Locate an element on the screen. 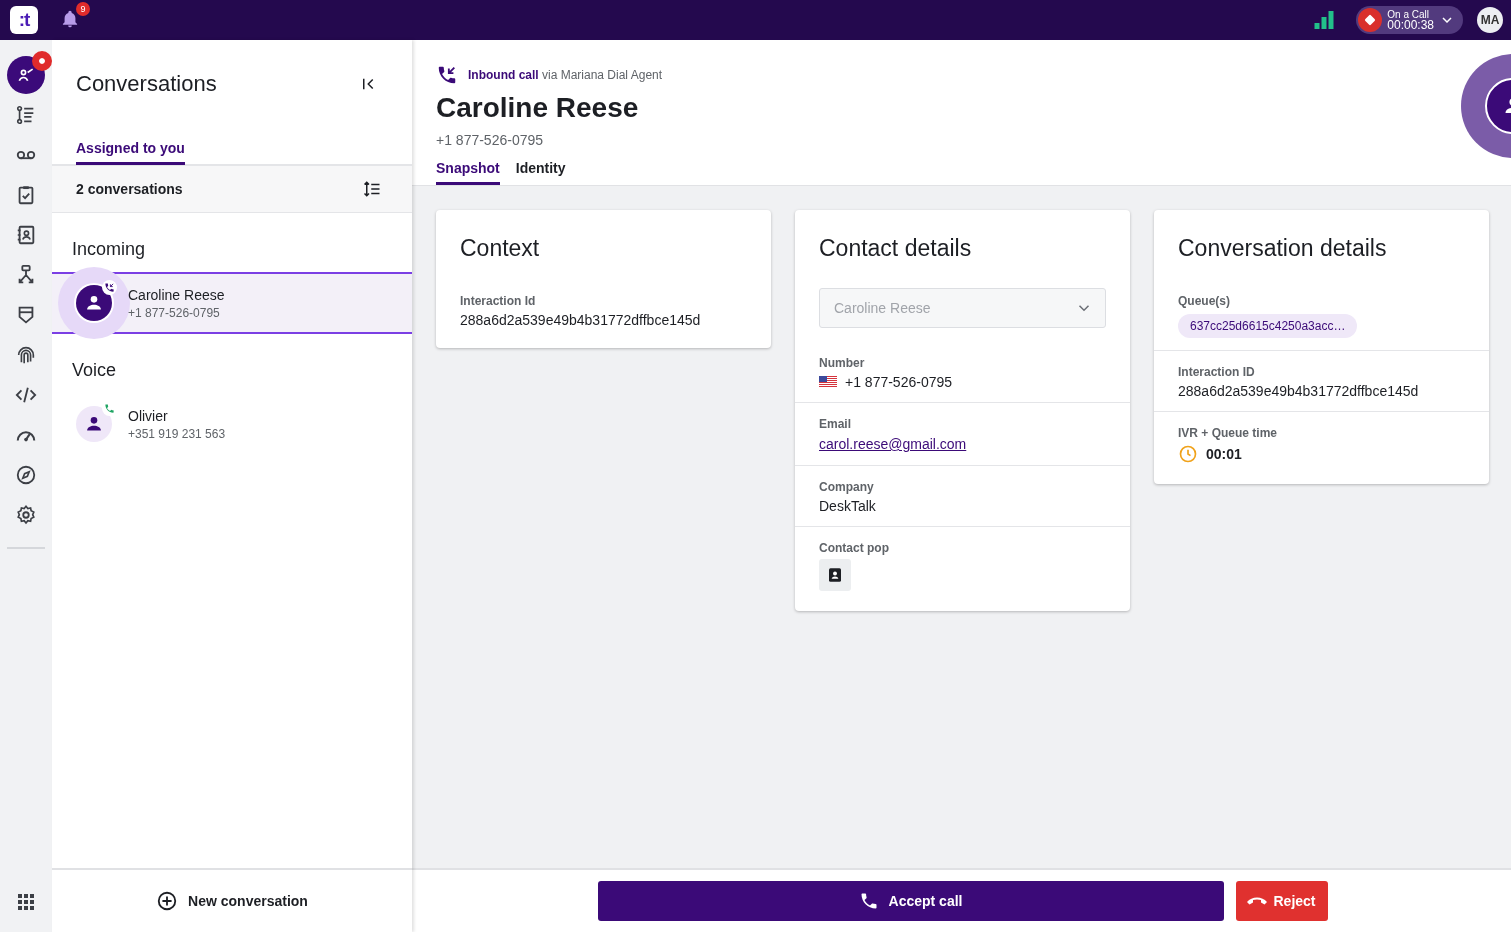 The height and width of the screenshot is (932, 1511). field-label: IVR + Queue time is located at coordinates (1228, 433).